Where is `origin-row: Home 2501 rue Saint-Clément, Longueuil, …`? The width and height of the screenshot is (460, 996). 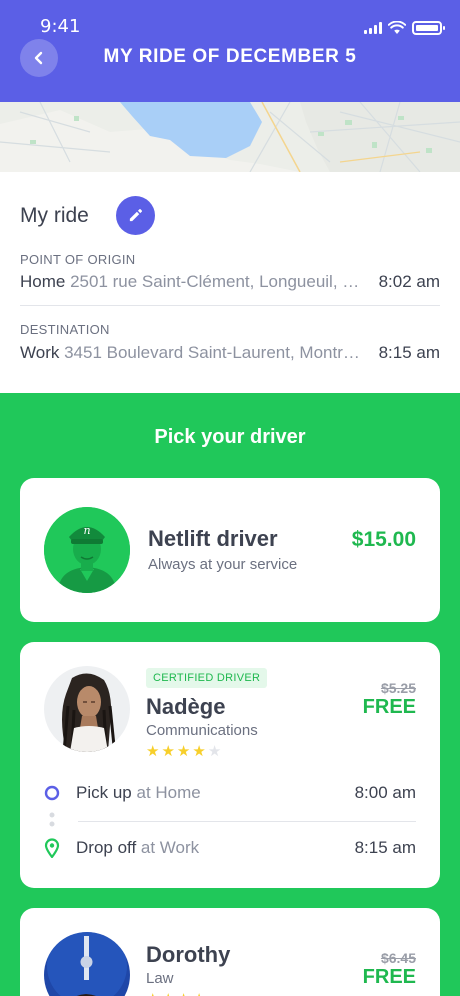 origin-row: Home 2501 rue Saint-Clément, Longueuil, … is located at coordinates (230, 282).